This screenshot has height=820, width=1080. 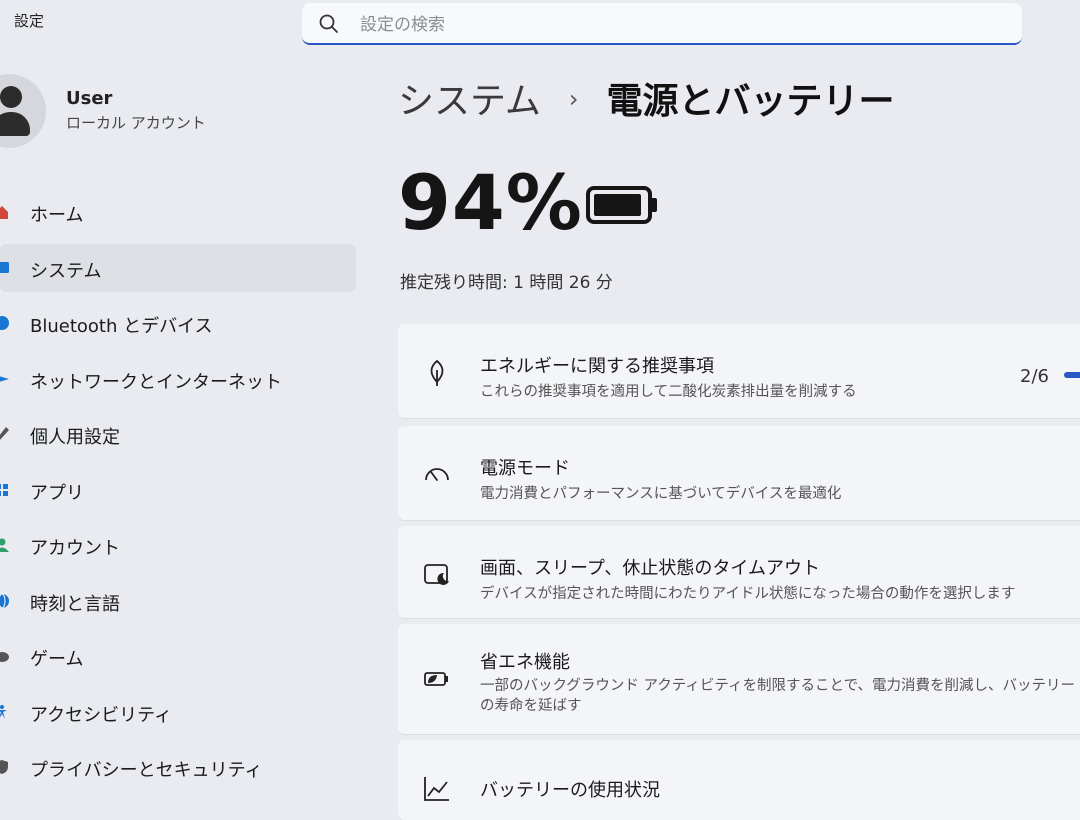 What do you see at coordinates (66, 271) in the screenshot?
I see `sidebar-item-label: システム` at bounding box center [66, 271].